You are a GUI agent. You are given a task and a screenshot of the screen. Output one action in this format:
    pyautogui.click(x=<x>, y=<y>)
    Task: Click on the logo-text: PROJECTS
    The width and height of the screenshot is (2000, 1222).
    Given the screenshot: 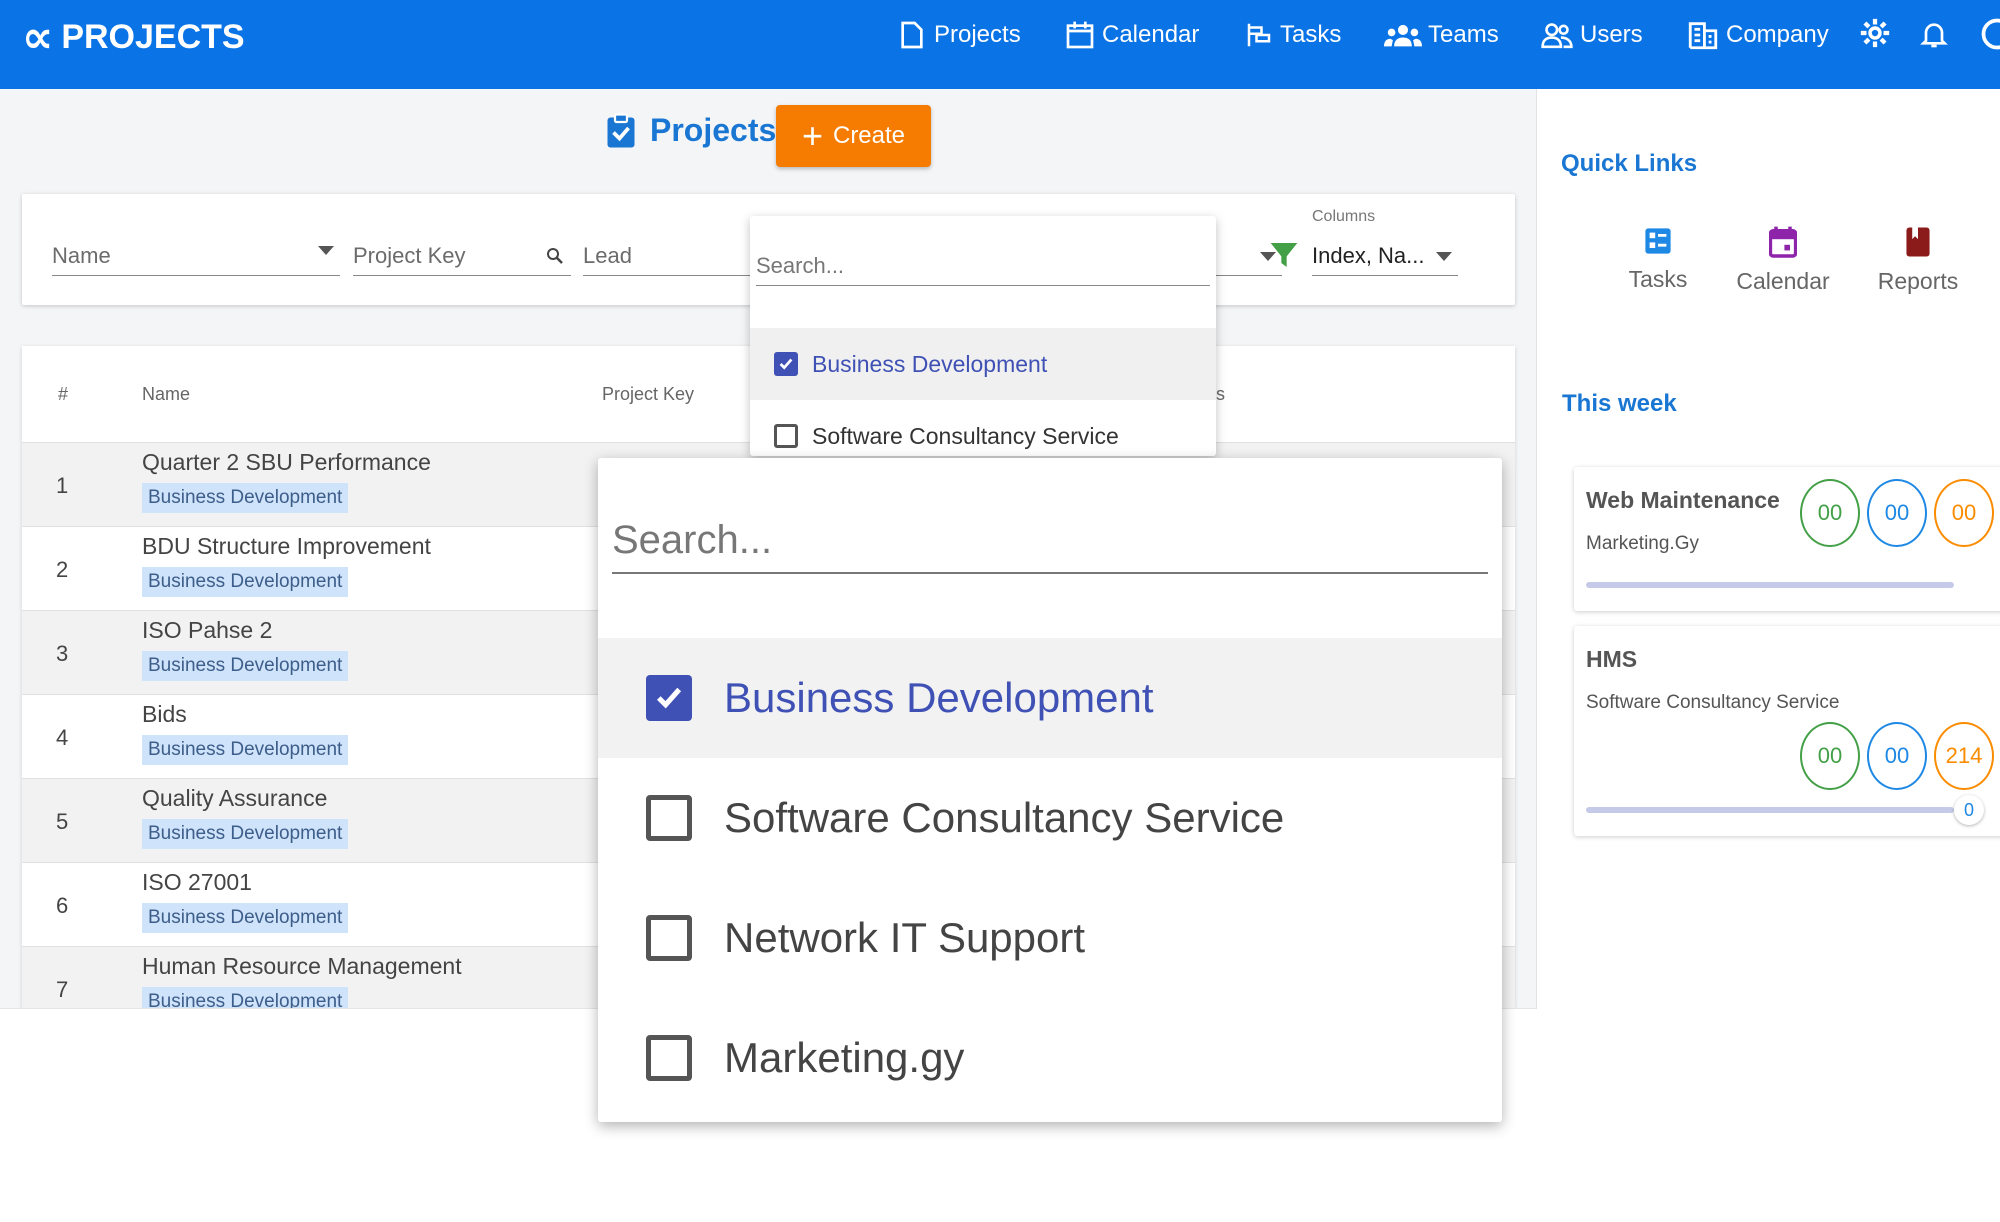 What is the action you would take?
    pyautogui.click(x=153, y=37)
    